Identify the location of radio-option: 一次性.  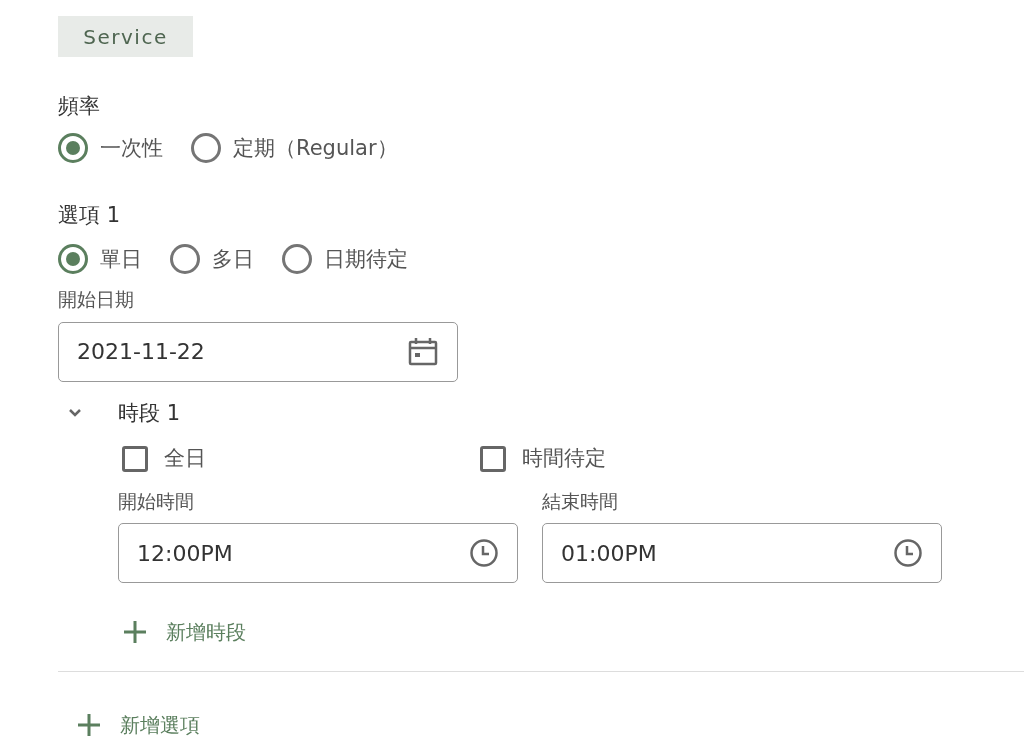
(110, 148).